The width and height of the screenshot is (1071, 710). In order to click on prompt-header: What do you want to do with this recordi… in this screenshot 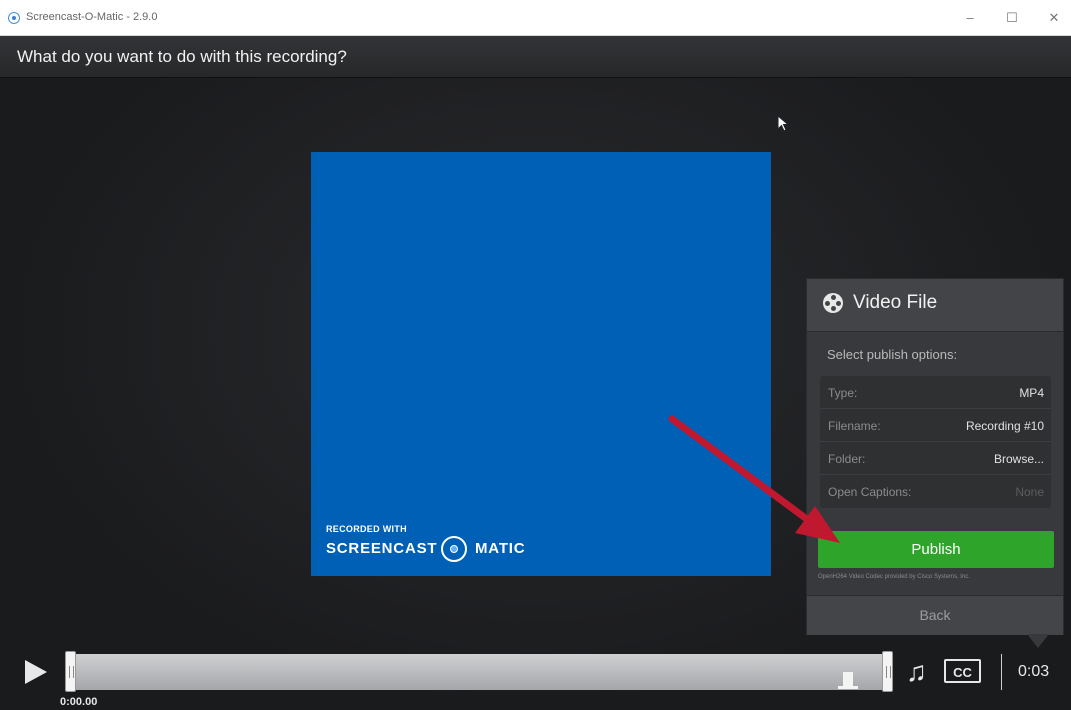, I will do `click(535, 57)`.